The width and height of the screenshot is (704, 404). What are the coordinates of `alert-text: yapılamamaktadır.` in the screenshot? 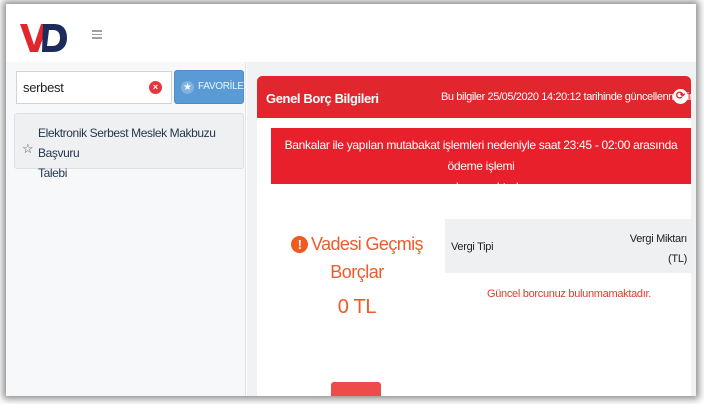 It's located at (481, 187).